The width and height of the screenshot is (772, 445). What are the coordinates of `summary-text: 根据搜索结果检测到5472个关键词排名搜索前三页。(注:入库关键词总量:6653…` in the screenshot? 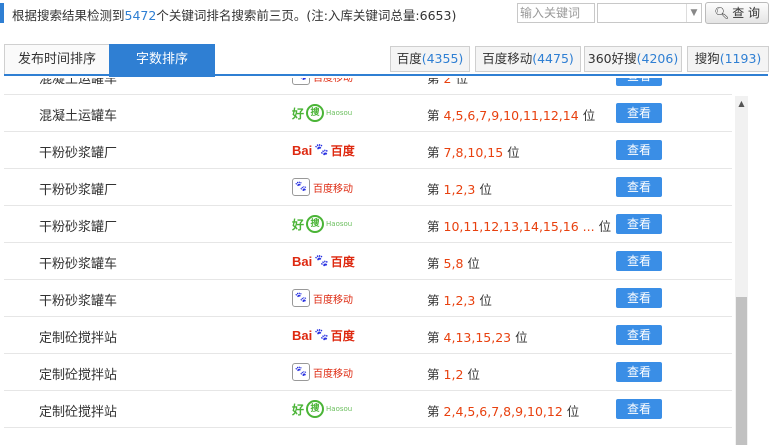 It's located at (234, 14).